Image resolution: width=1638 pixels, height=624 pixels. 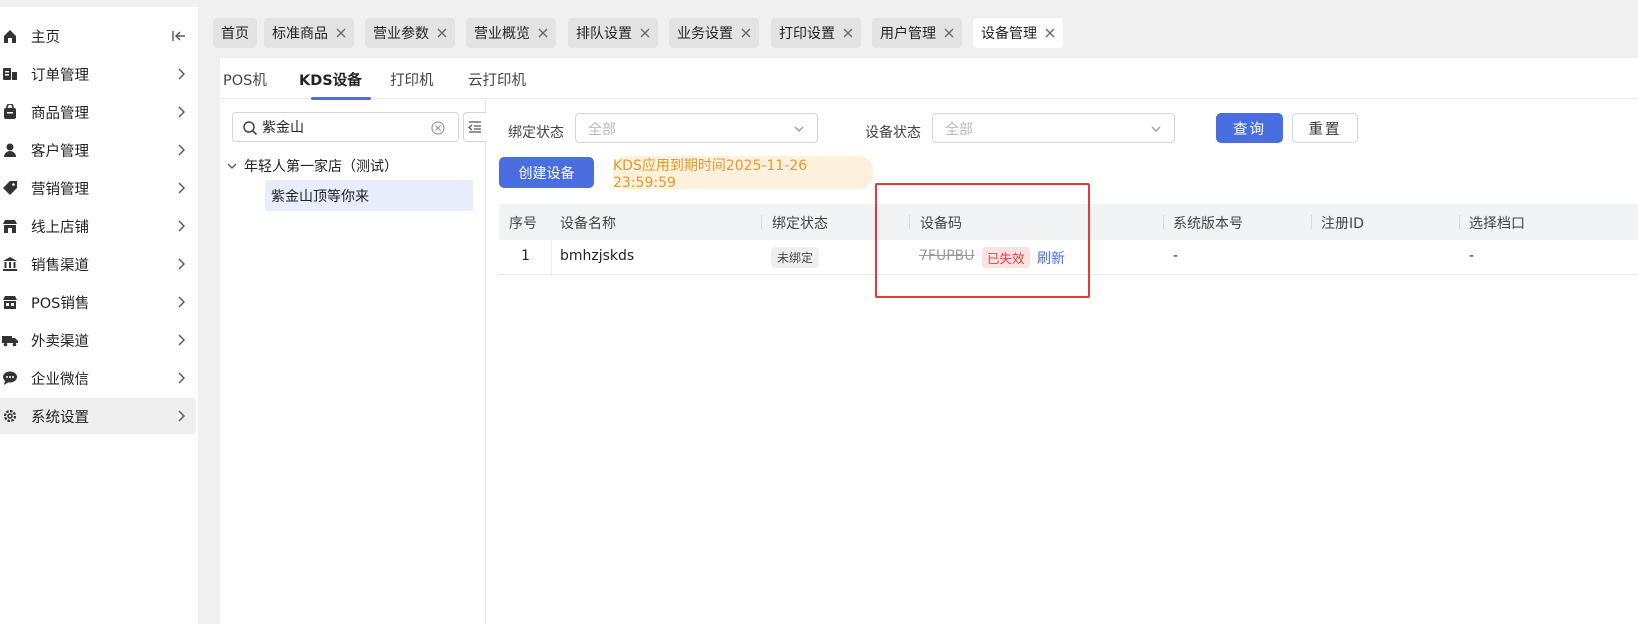 I want to click on tab-print-settings: 打印设置, so click(x=816, y=33).